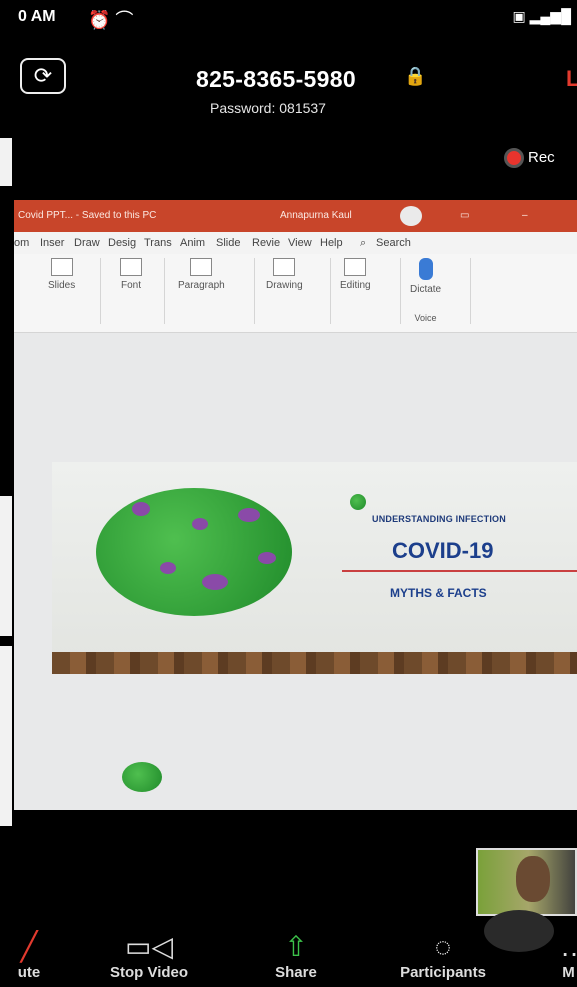 The image size is (577, 987). What do you see at coordinates (29, 972) in the screenshot?
I see `mute-label: ute` at bounding box center [29, 972].